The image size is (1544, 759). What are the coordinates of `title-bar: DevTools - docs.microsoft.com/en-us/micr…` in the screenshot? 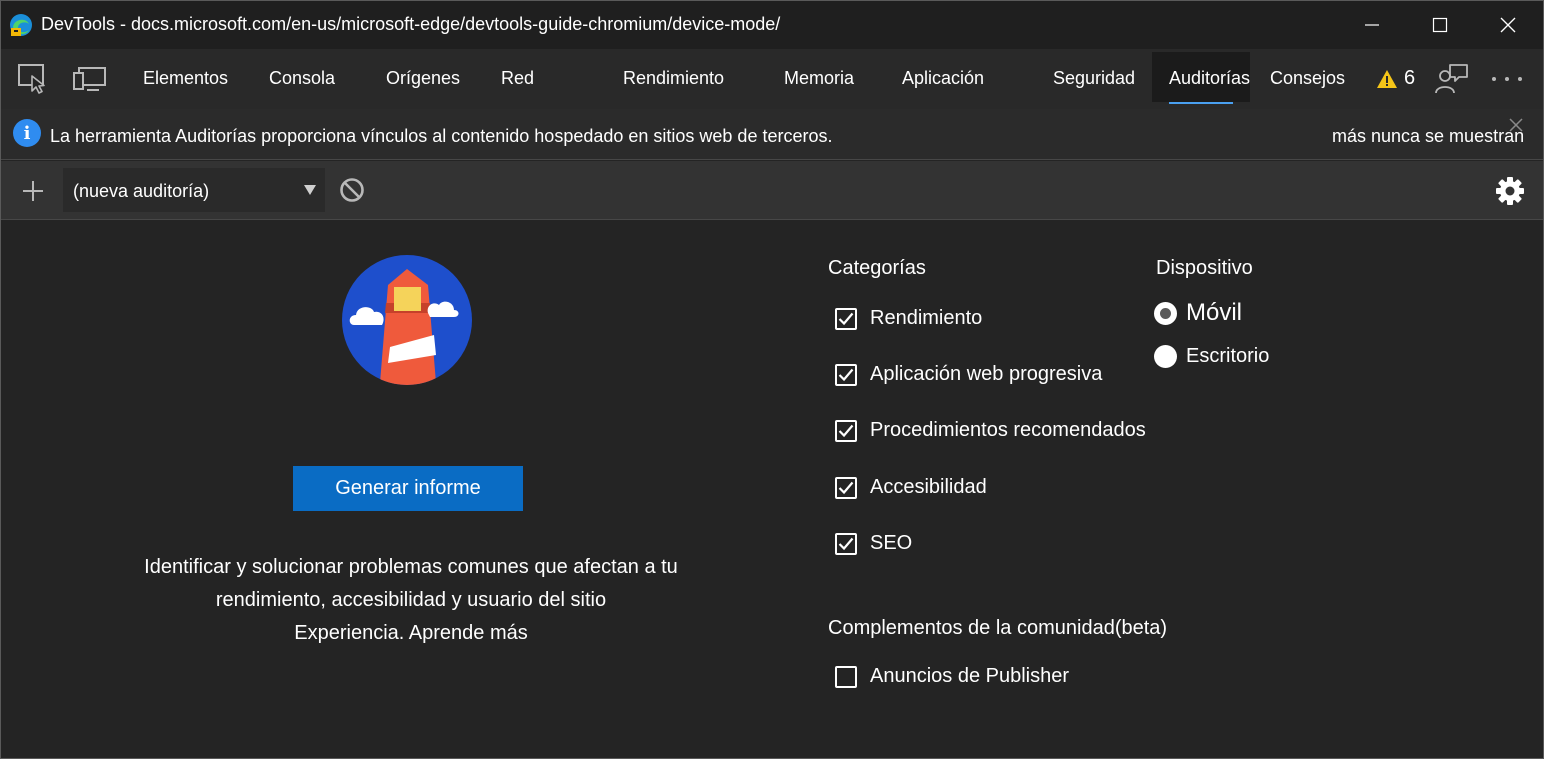 It's located at (772, 25).